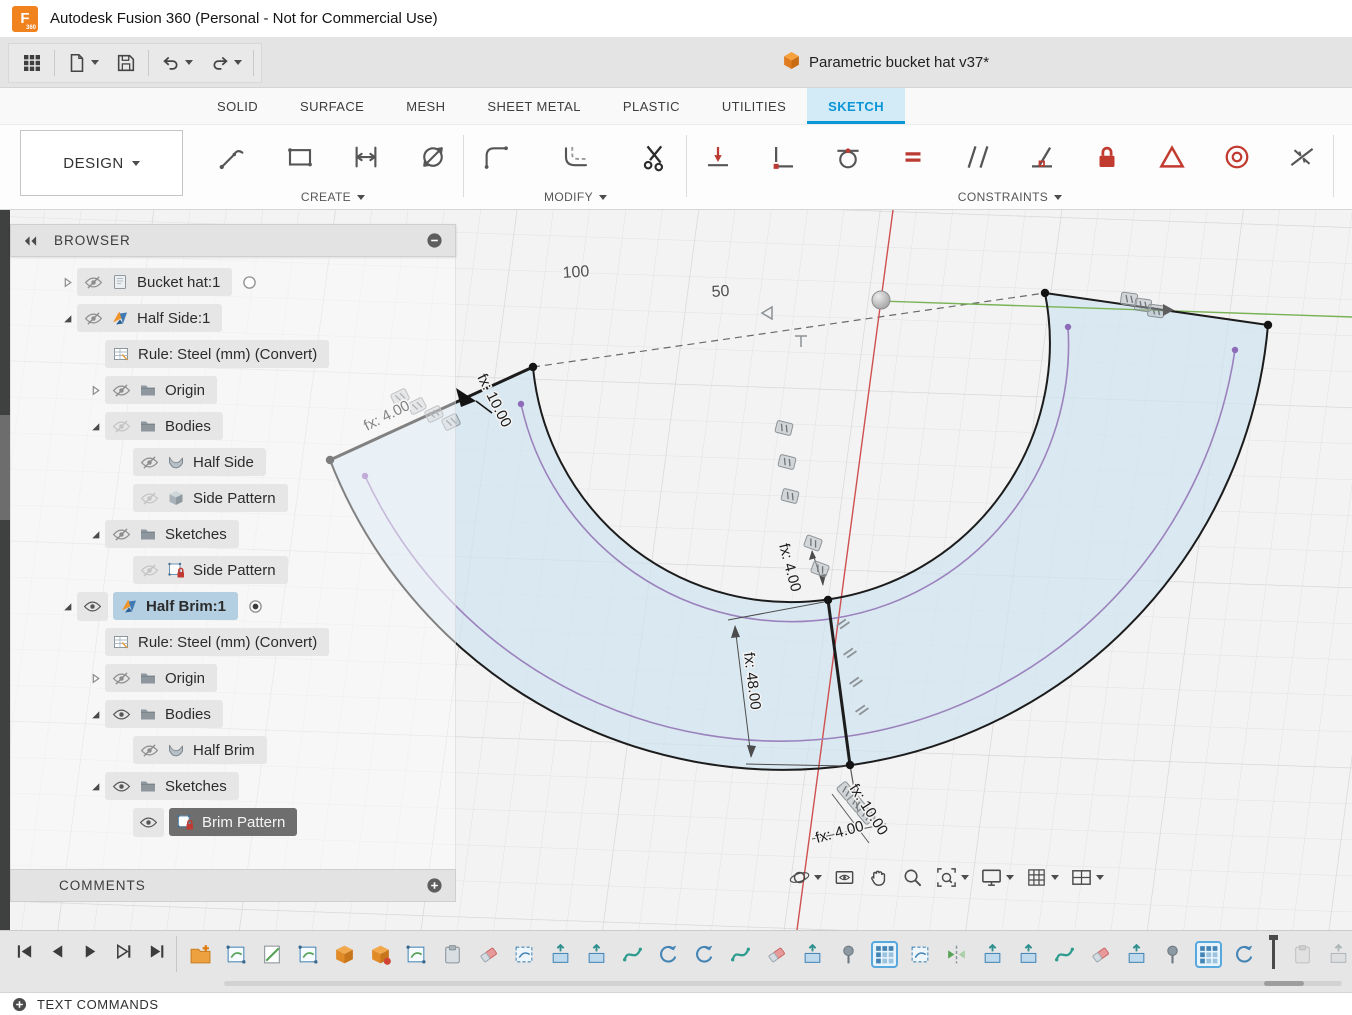 The image size is (1352, 1015). Describe the element at coordinates (344, 954) in the screenshot. I see `timeline-feature-form-icon` at that location.